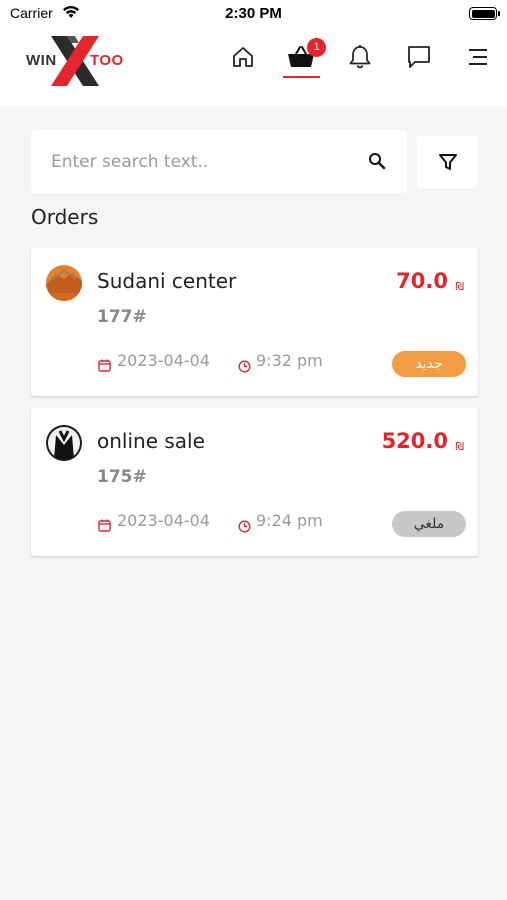 This screenshot has width=507, height=900. I want to click on order-price: 70.0, so click(422, 281).